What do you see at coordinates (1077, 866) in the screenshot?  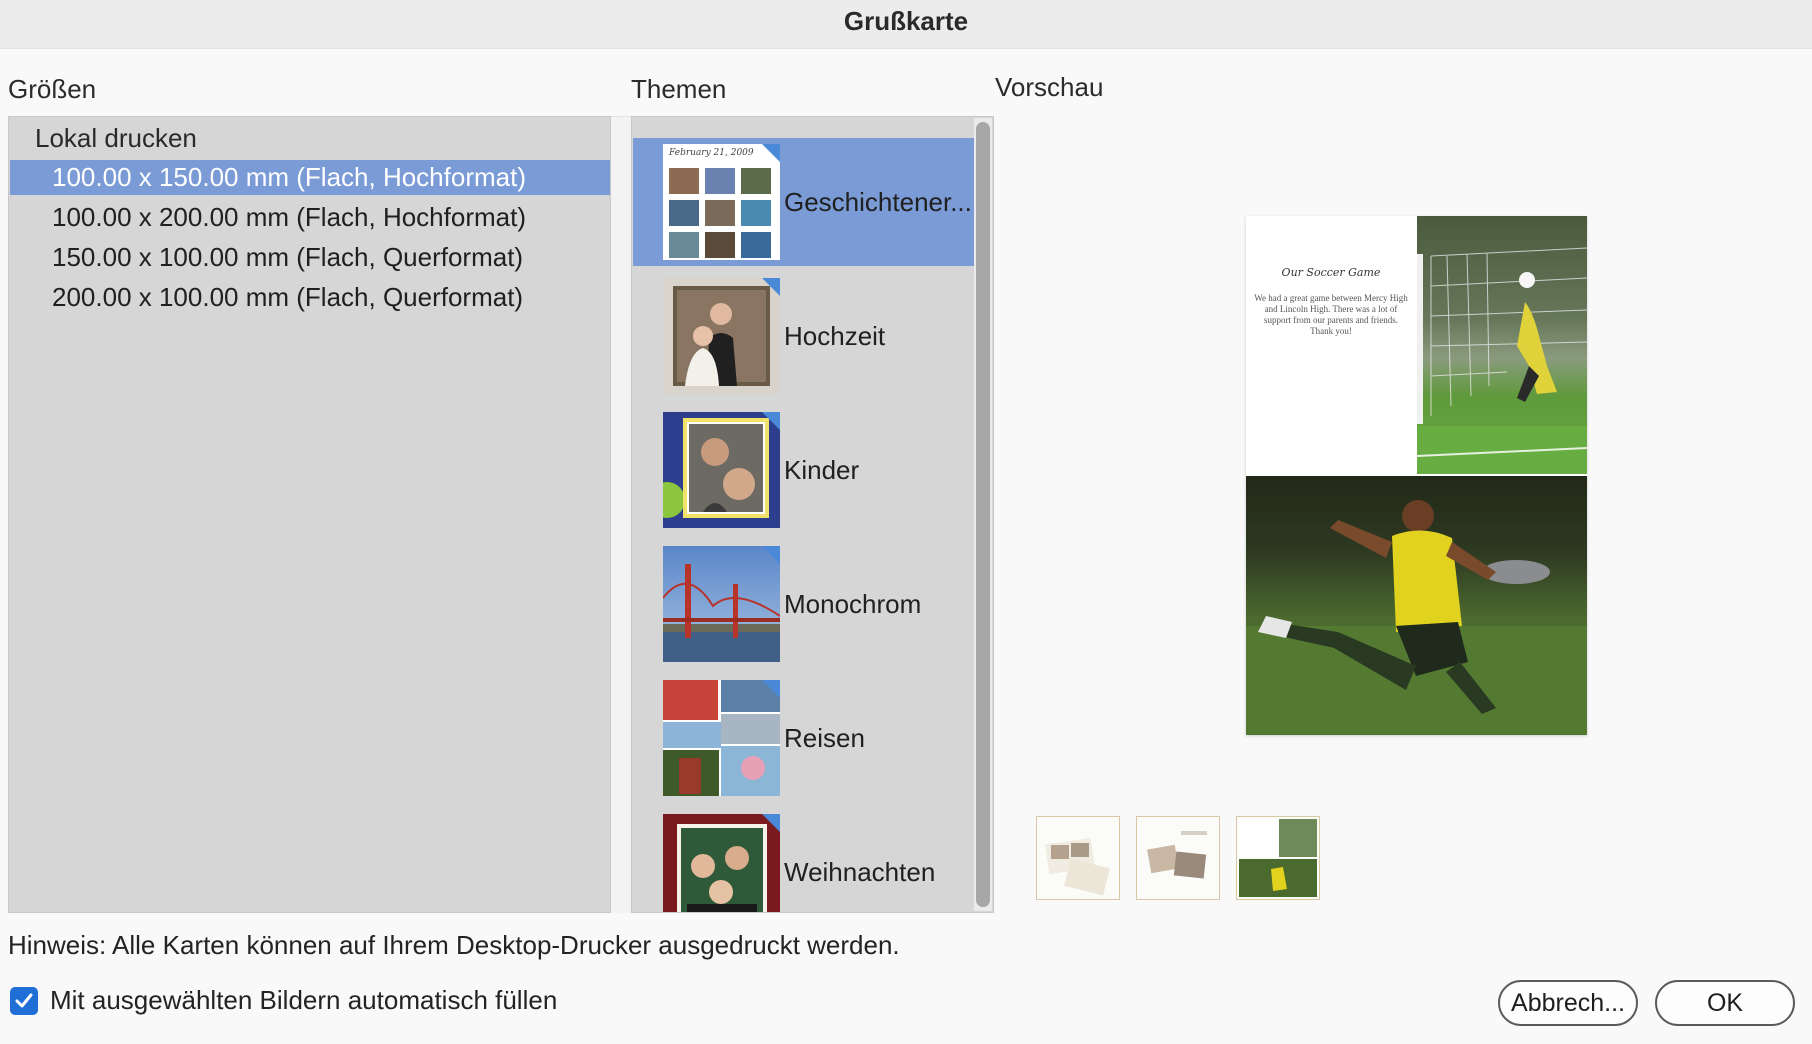 I see `page-1-thumbnail` at bounding box center [1077, 866].